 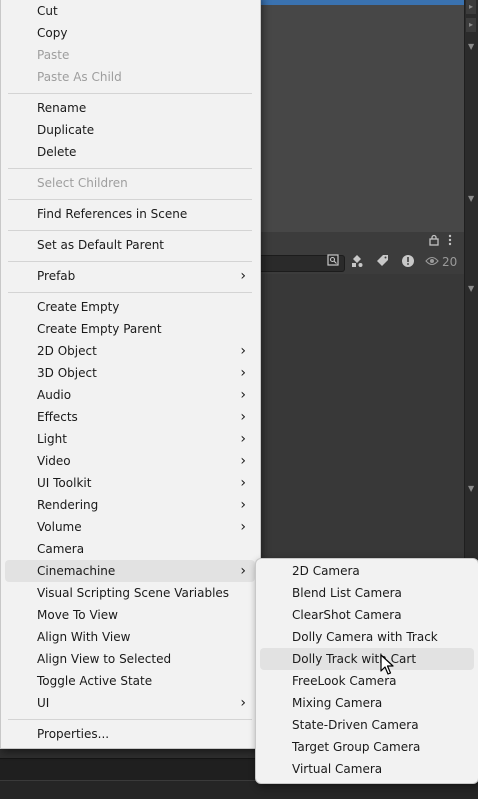 I want to click on menu-item-light: Light ›, so click(x=130, y=439).